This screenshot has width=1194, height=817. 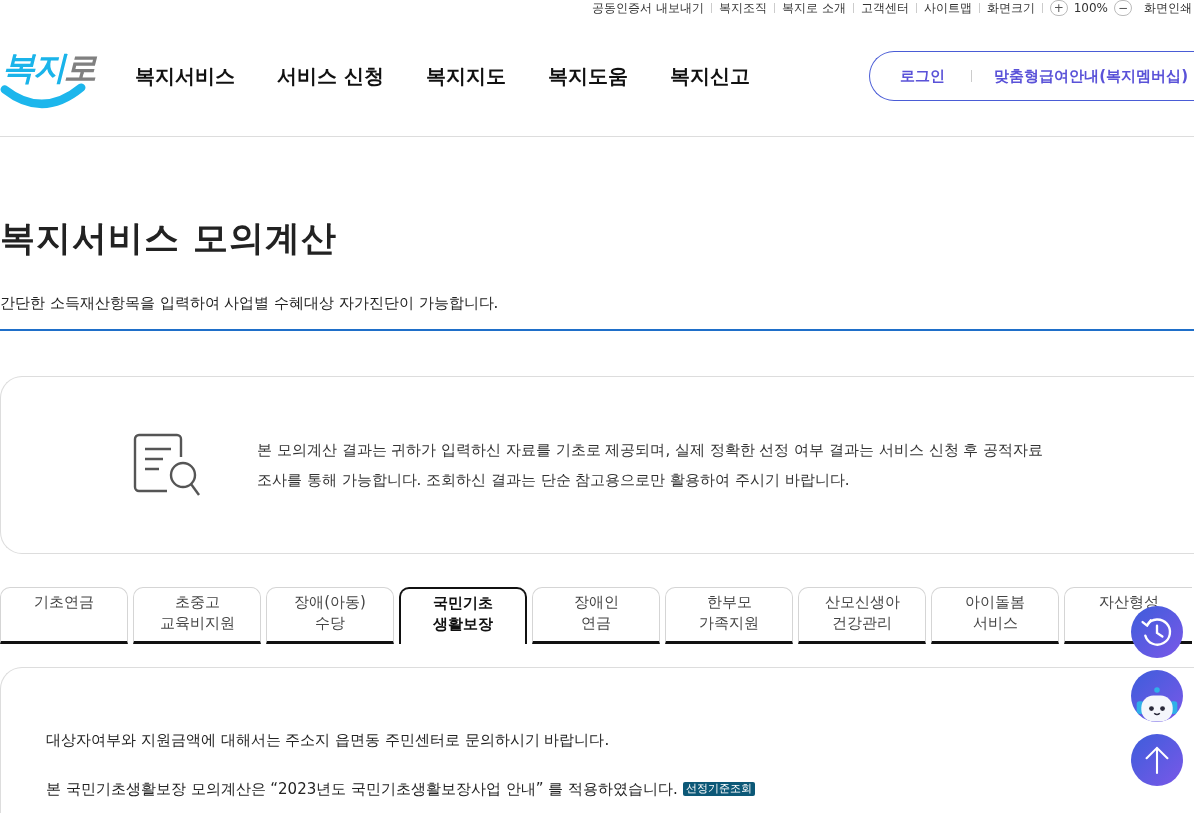 I want to click on nav-link: 서비스 신청, so click(x=330, y=76).